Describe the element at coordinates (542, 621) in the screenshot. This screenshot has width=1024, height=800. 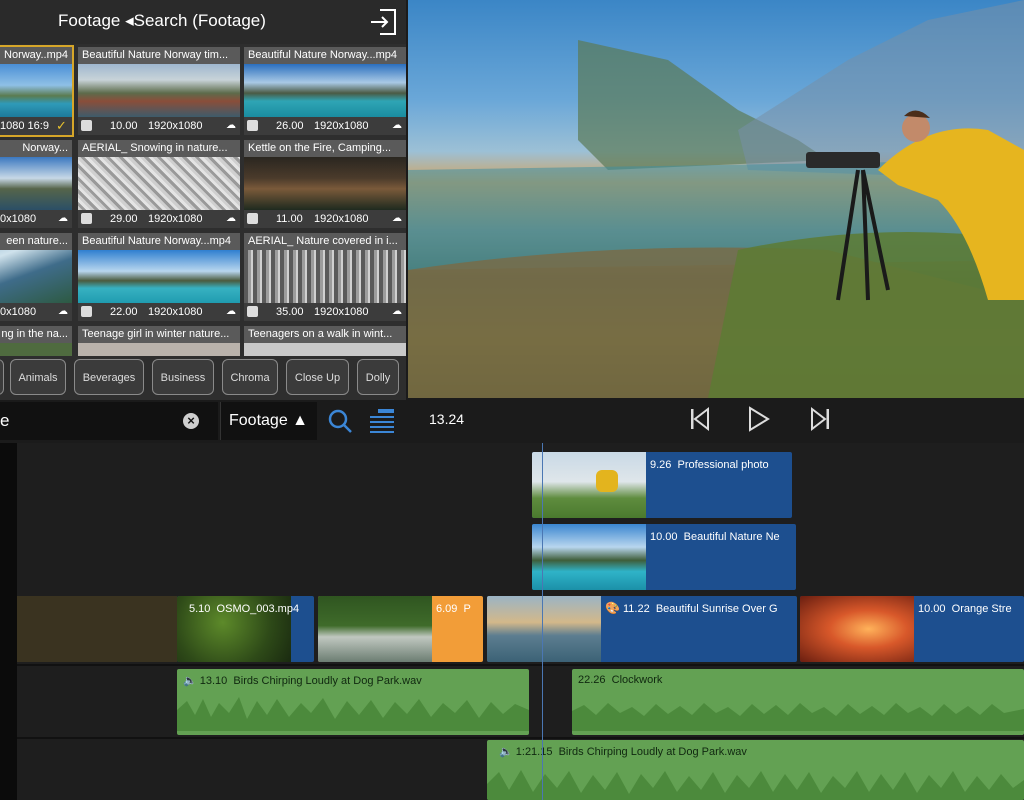
I see `playhead` at that location.